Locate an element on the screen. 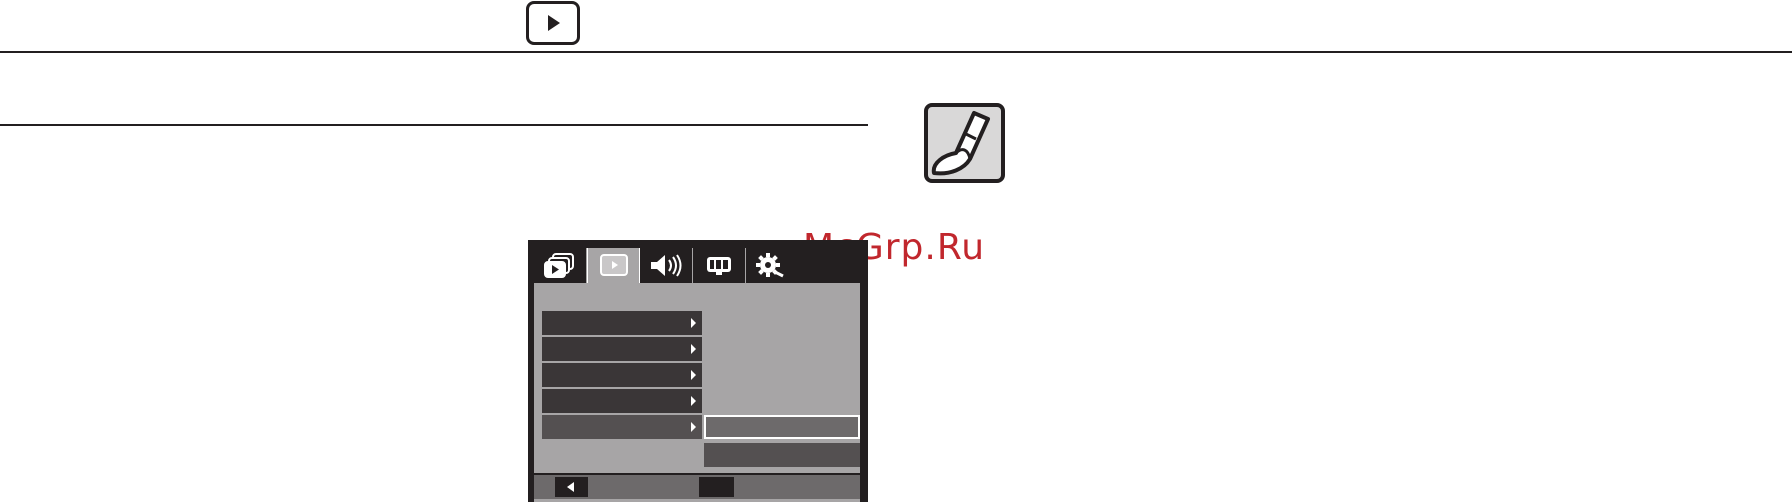 The image size is (1792, 502). tab-sound is located at coordinates (666, 265).